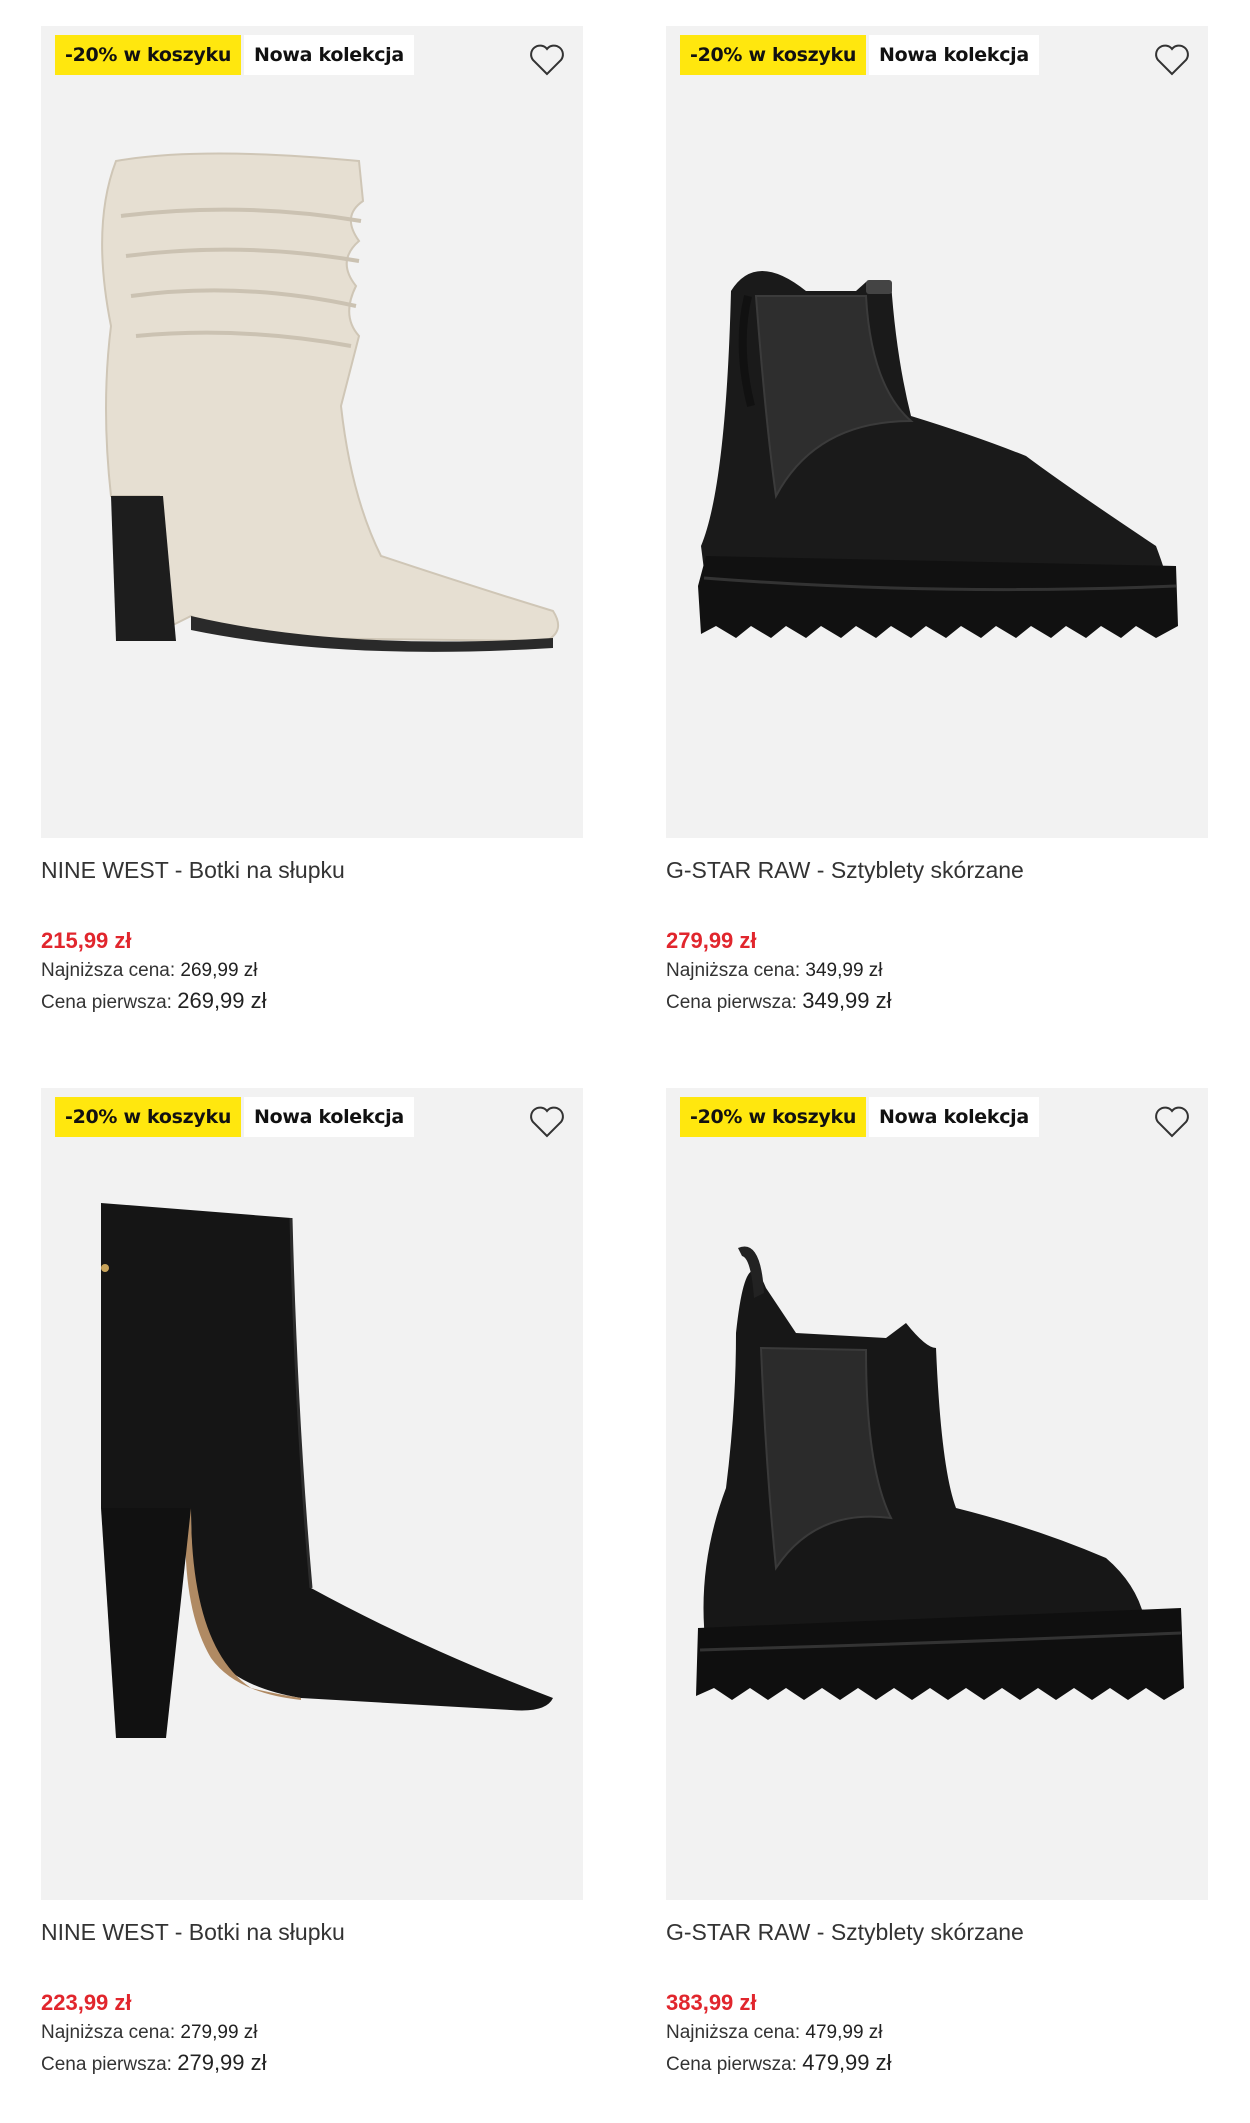 The image size is (1250, 2123). Describe the element at coordinates (222, 1000) in the screenshot. I see `first-price-value: 269,99 zł` at that location.